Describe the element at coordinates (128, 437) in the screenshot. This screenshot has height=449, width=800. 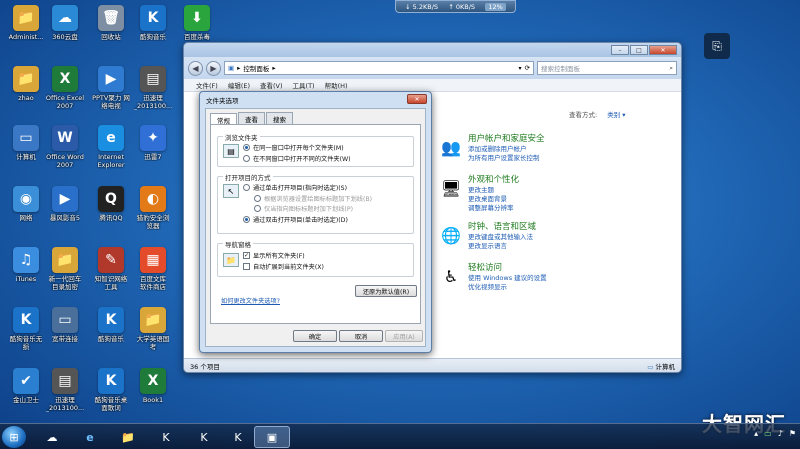
I see `taskbar-folder-icon: 📁` at that location.